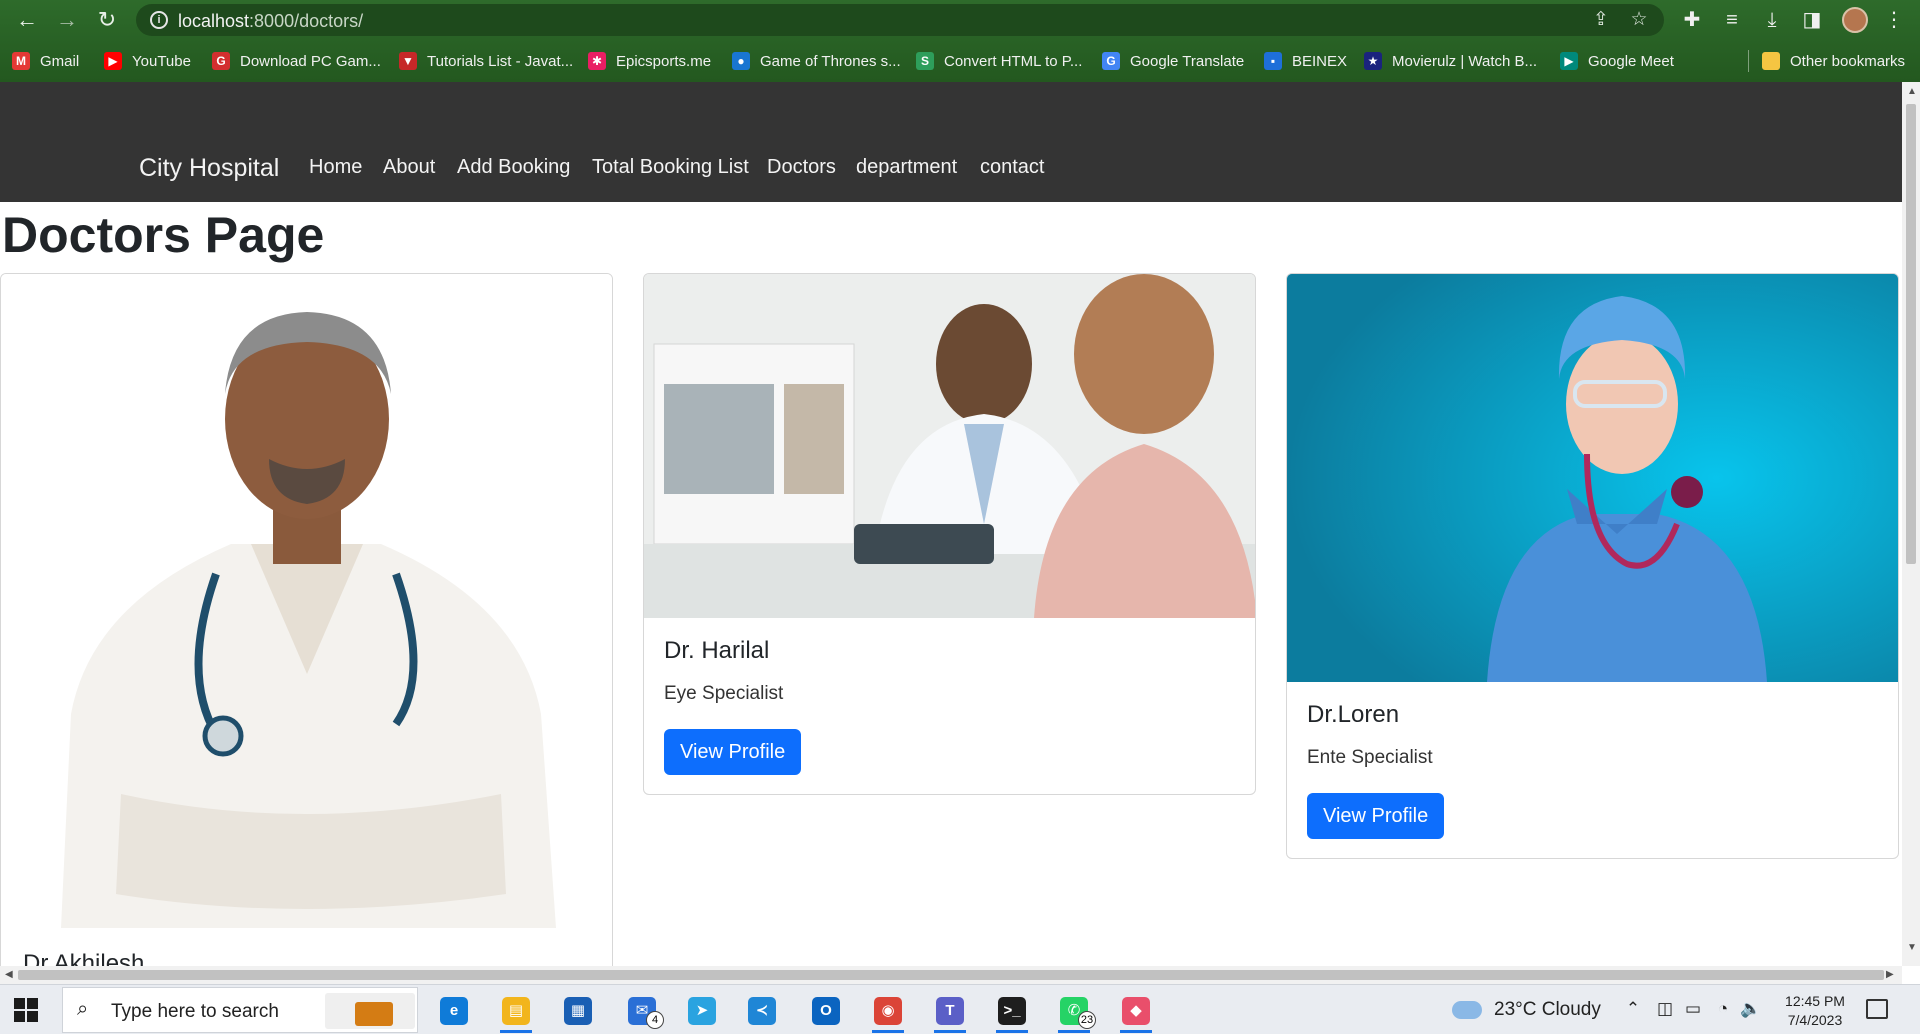 The height and width of the screenshot is (1034, 1920). What do you see at coordinates (209, 168) in the screenshot?
I see `brand-link: City Hospital` at bounding box center [209, 168].